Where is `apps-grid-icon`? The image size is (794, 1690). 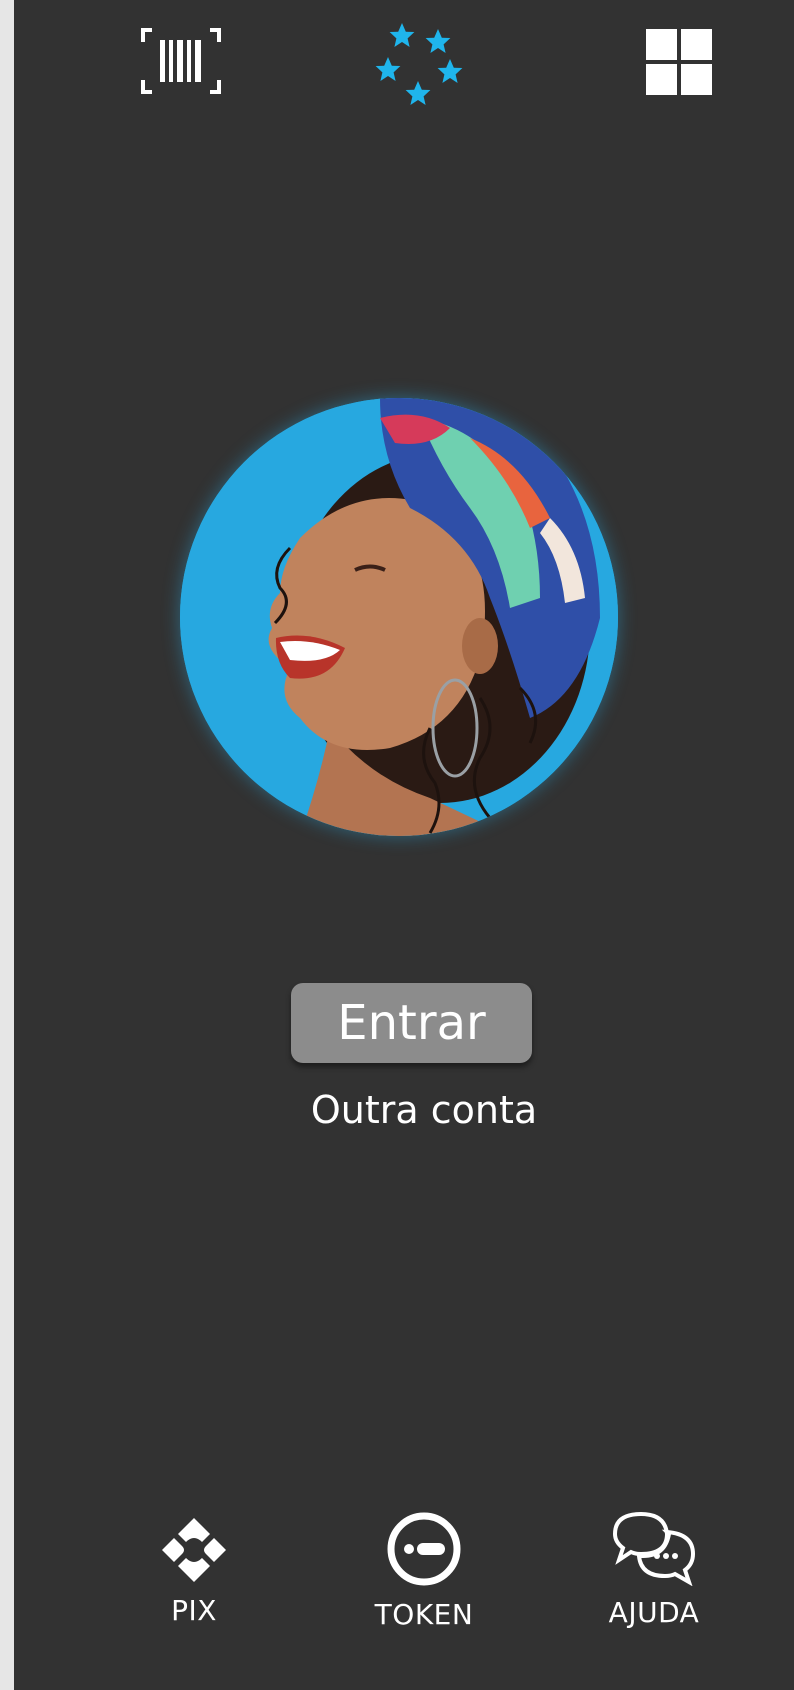 apps-grid-icon is located at coordinates (679, 62).